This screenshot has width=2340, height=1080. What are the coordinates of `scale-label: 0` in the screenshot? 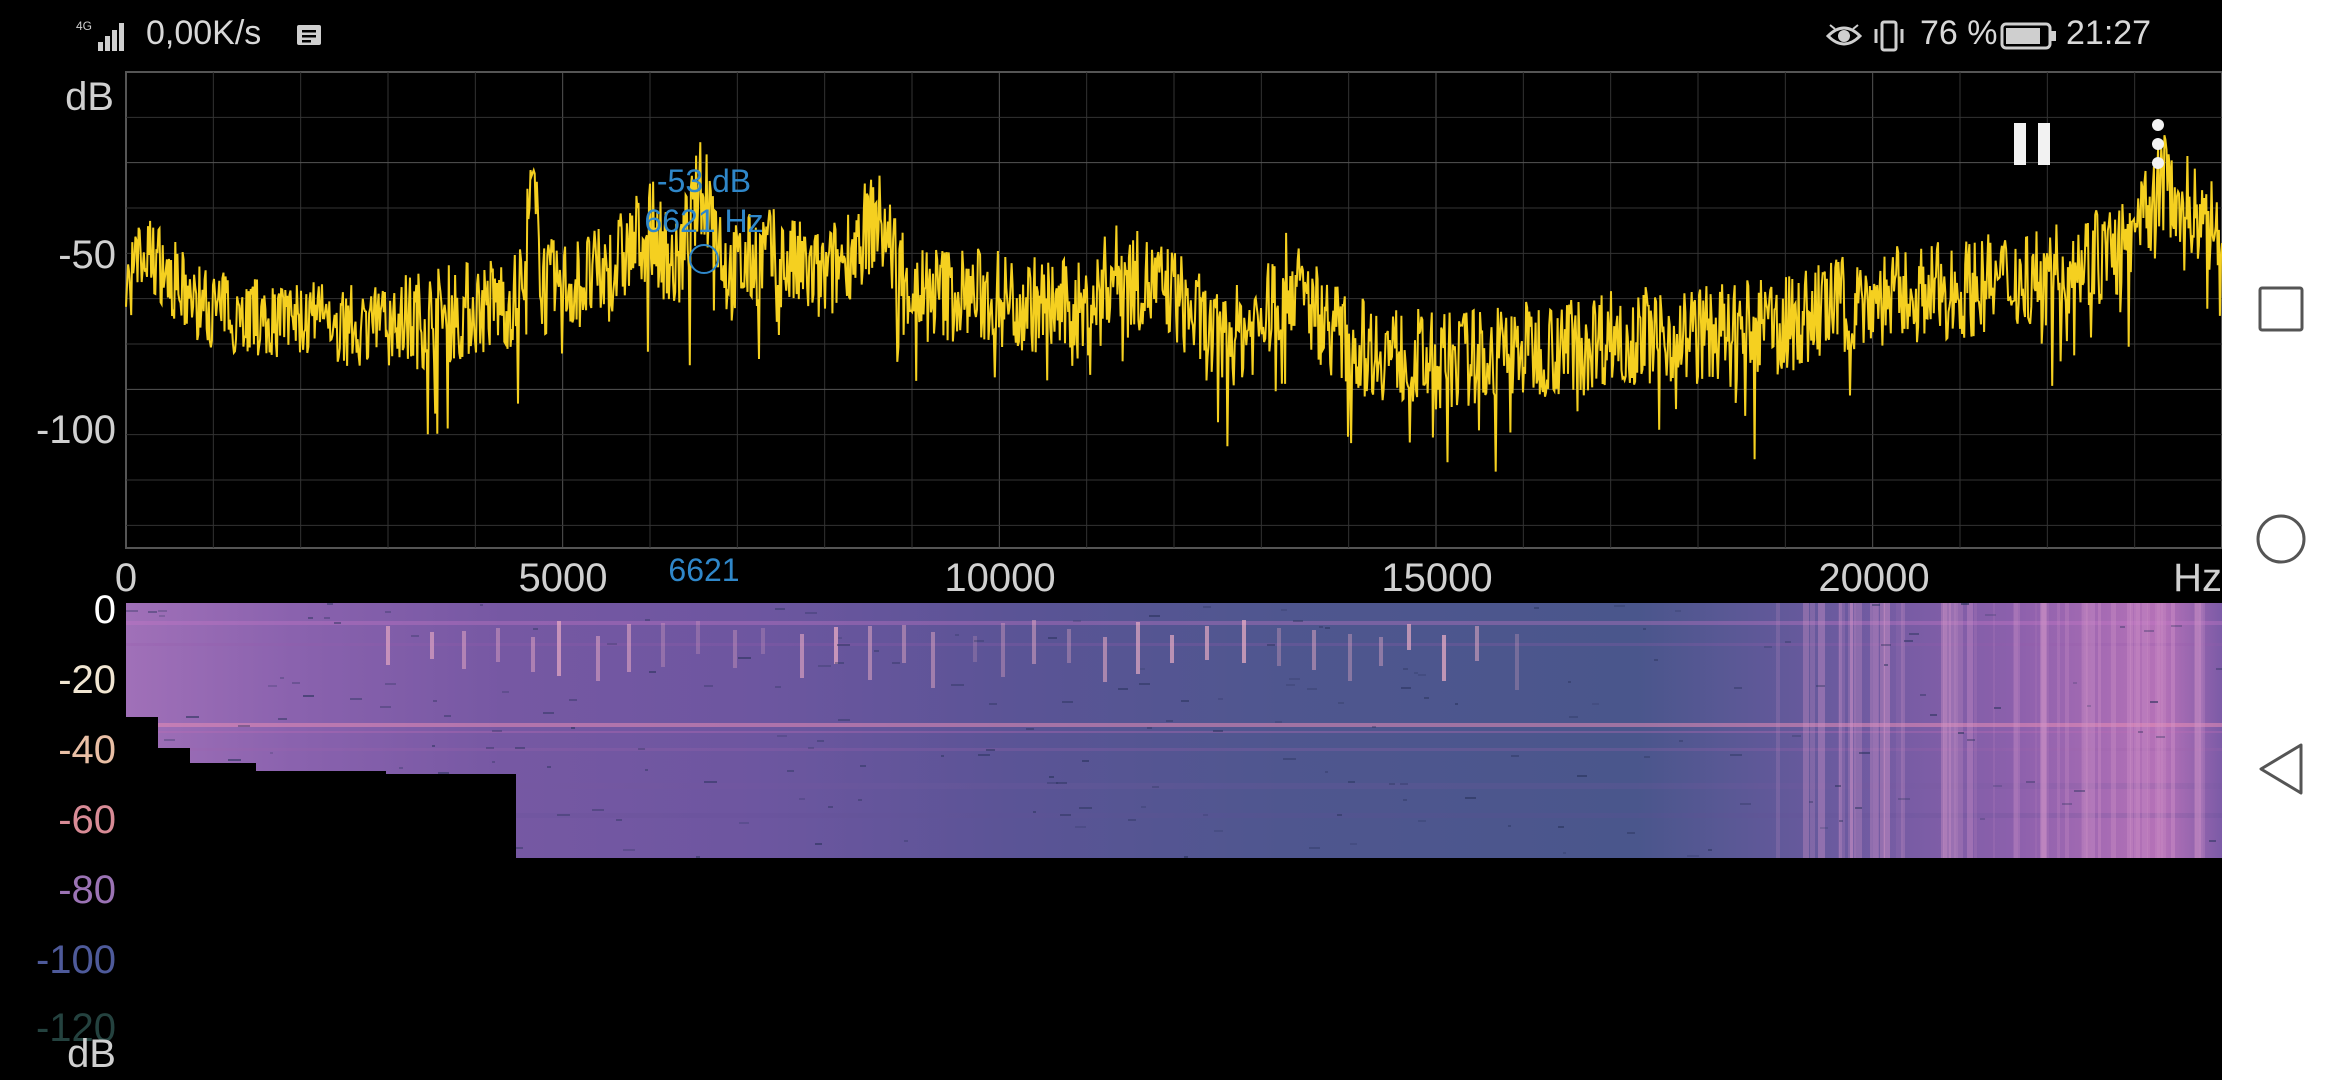 It's located at (104, 610).